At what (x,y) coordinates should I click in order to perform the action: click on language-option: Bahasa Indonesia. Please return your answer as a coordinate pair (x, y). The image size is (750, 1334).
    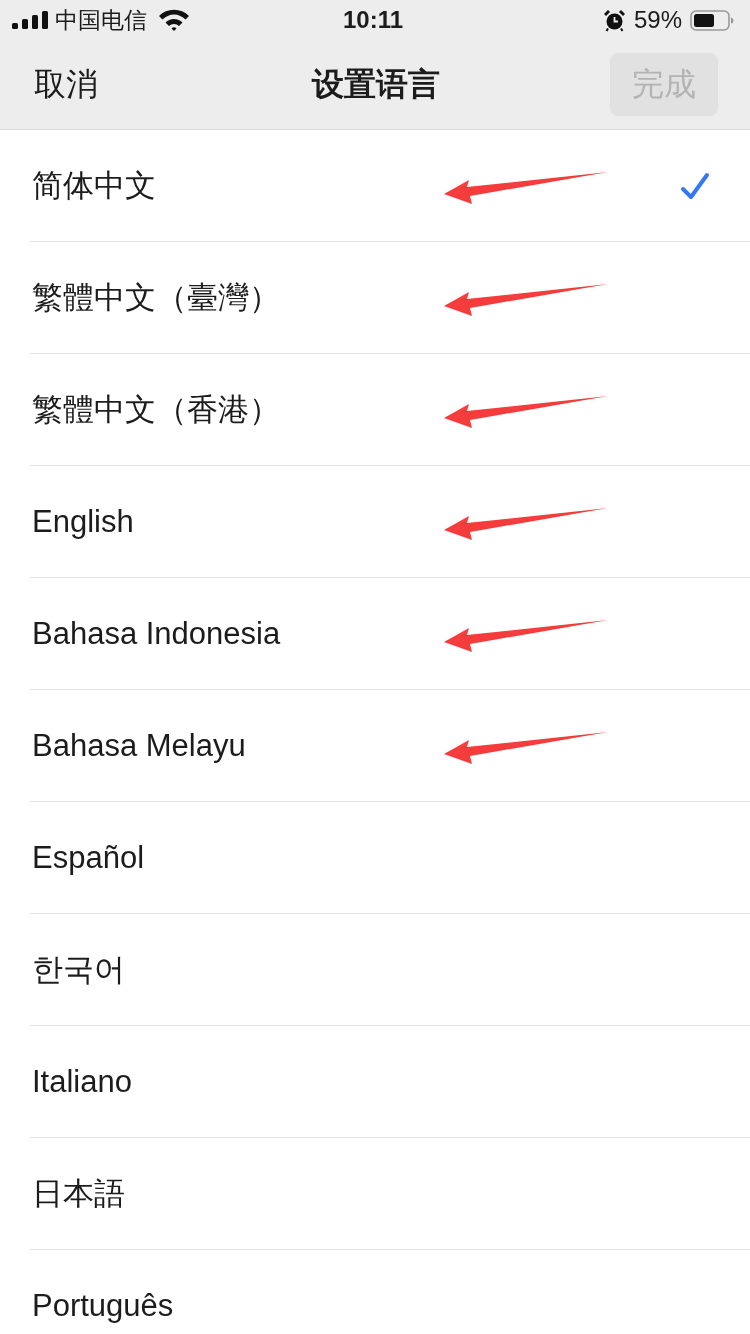
    Looking at the image, I should click on (390, 634).